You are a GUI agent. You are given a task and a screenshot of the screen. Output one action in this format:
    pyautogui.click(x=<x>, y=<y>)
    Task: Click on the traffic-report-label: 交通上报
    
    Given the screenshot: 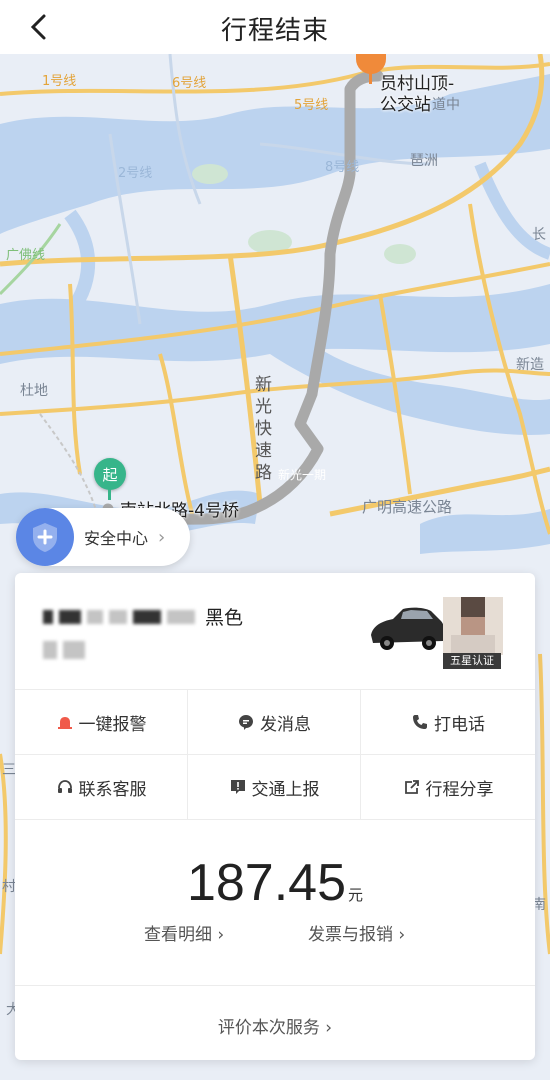 What is the action you would take?
    pyautogui.click(x=285, y=789)
    